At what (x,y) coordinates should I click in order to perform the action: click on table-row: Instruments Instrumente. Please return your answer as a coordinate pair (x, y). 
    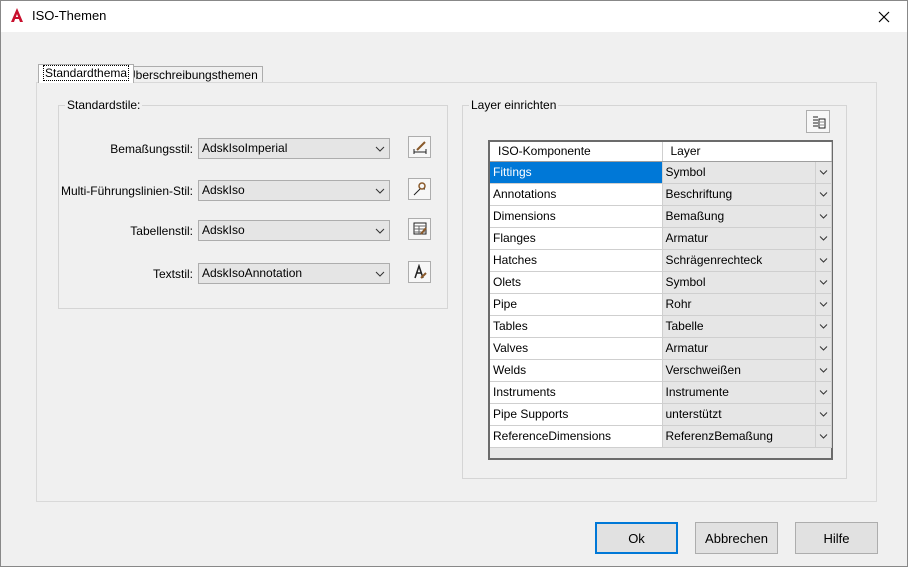
    Looking at the image, I should click on (661, 392).